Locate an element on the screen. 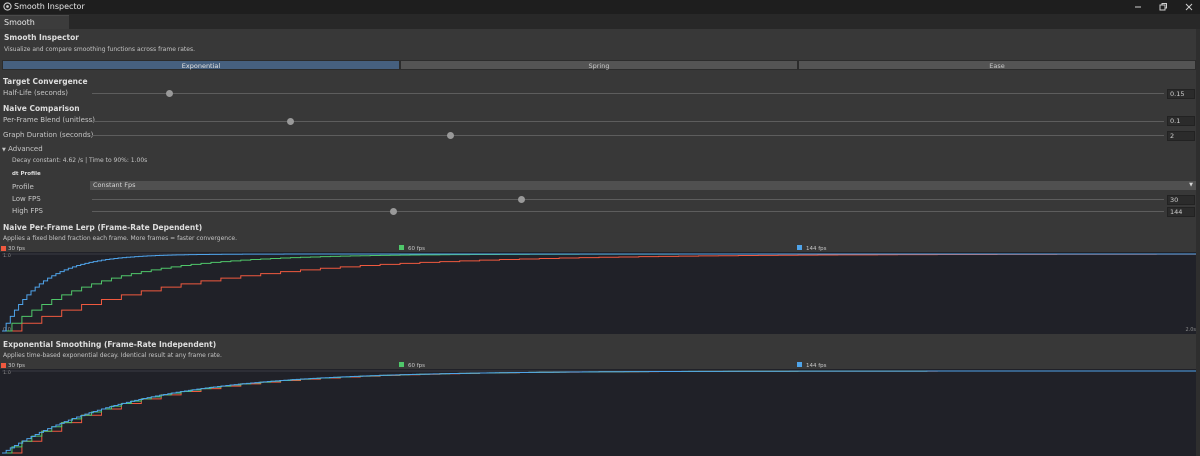  high-fps-slider-track is located at coordinates (628, 211).